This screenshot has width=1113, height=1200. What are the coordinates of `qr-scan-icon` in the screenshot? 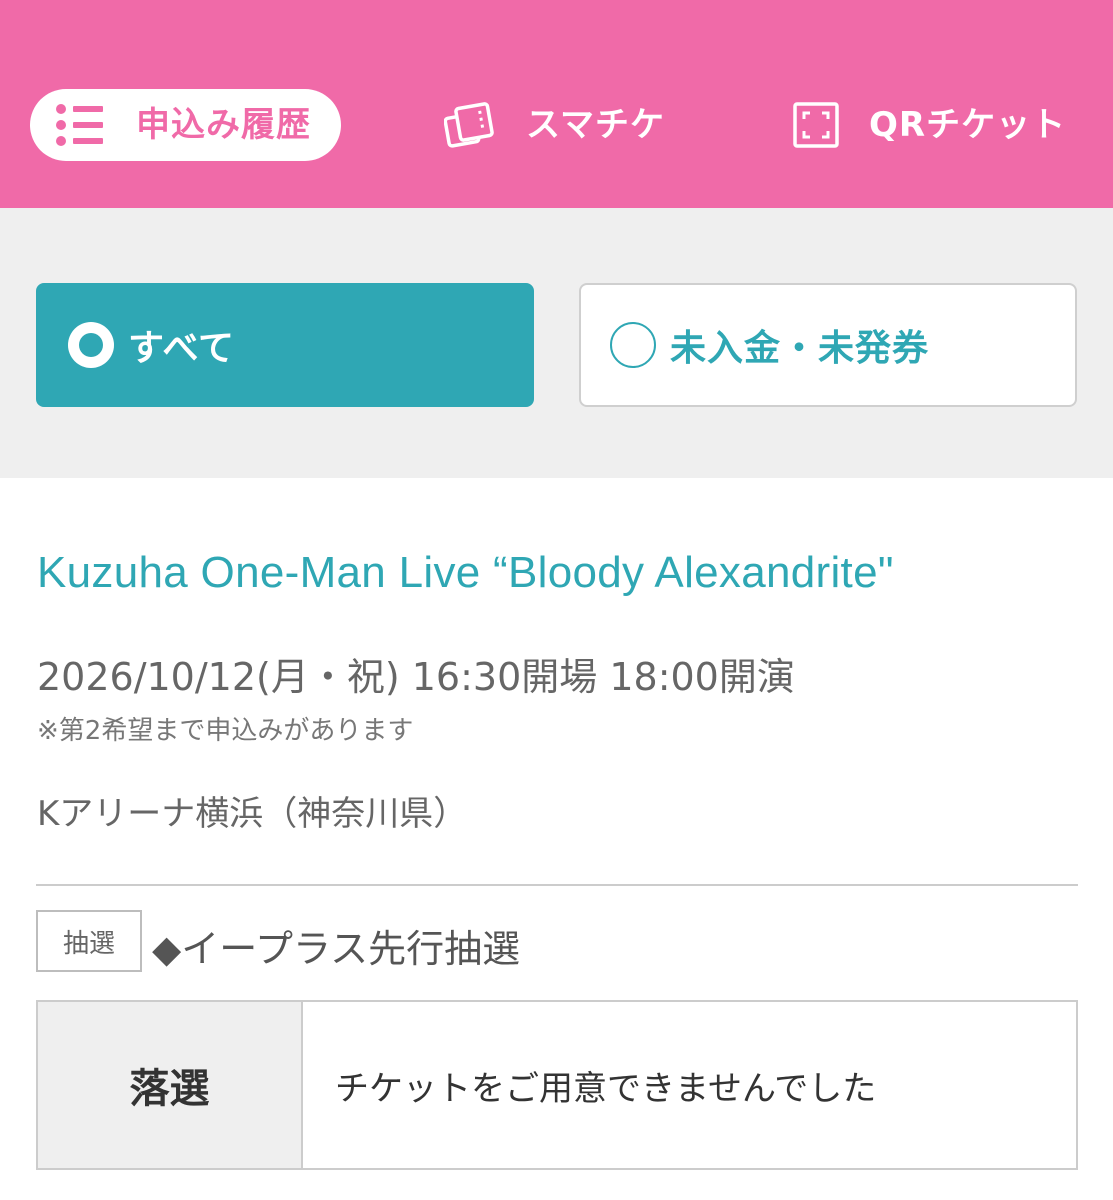 It's located at (816, 125).